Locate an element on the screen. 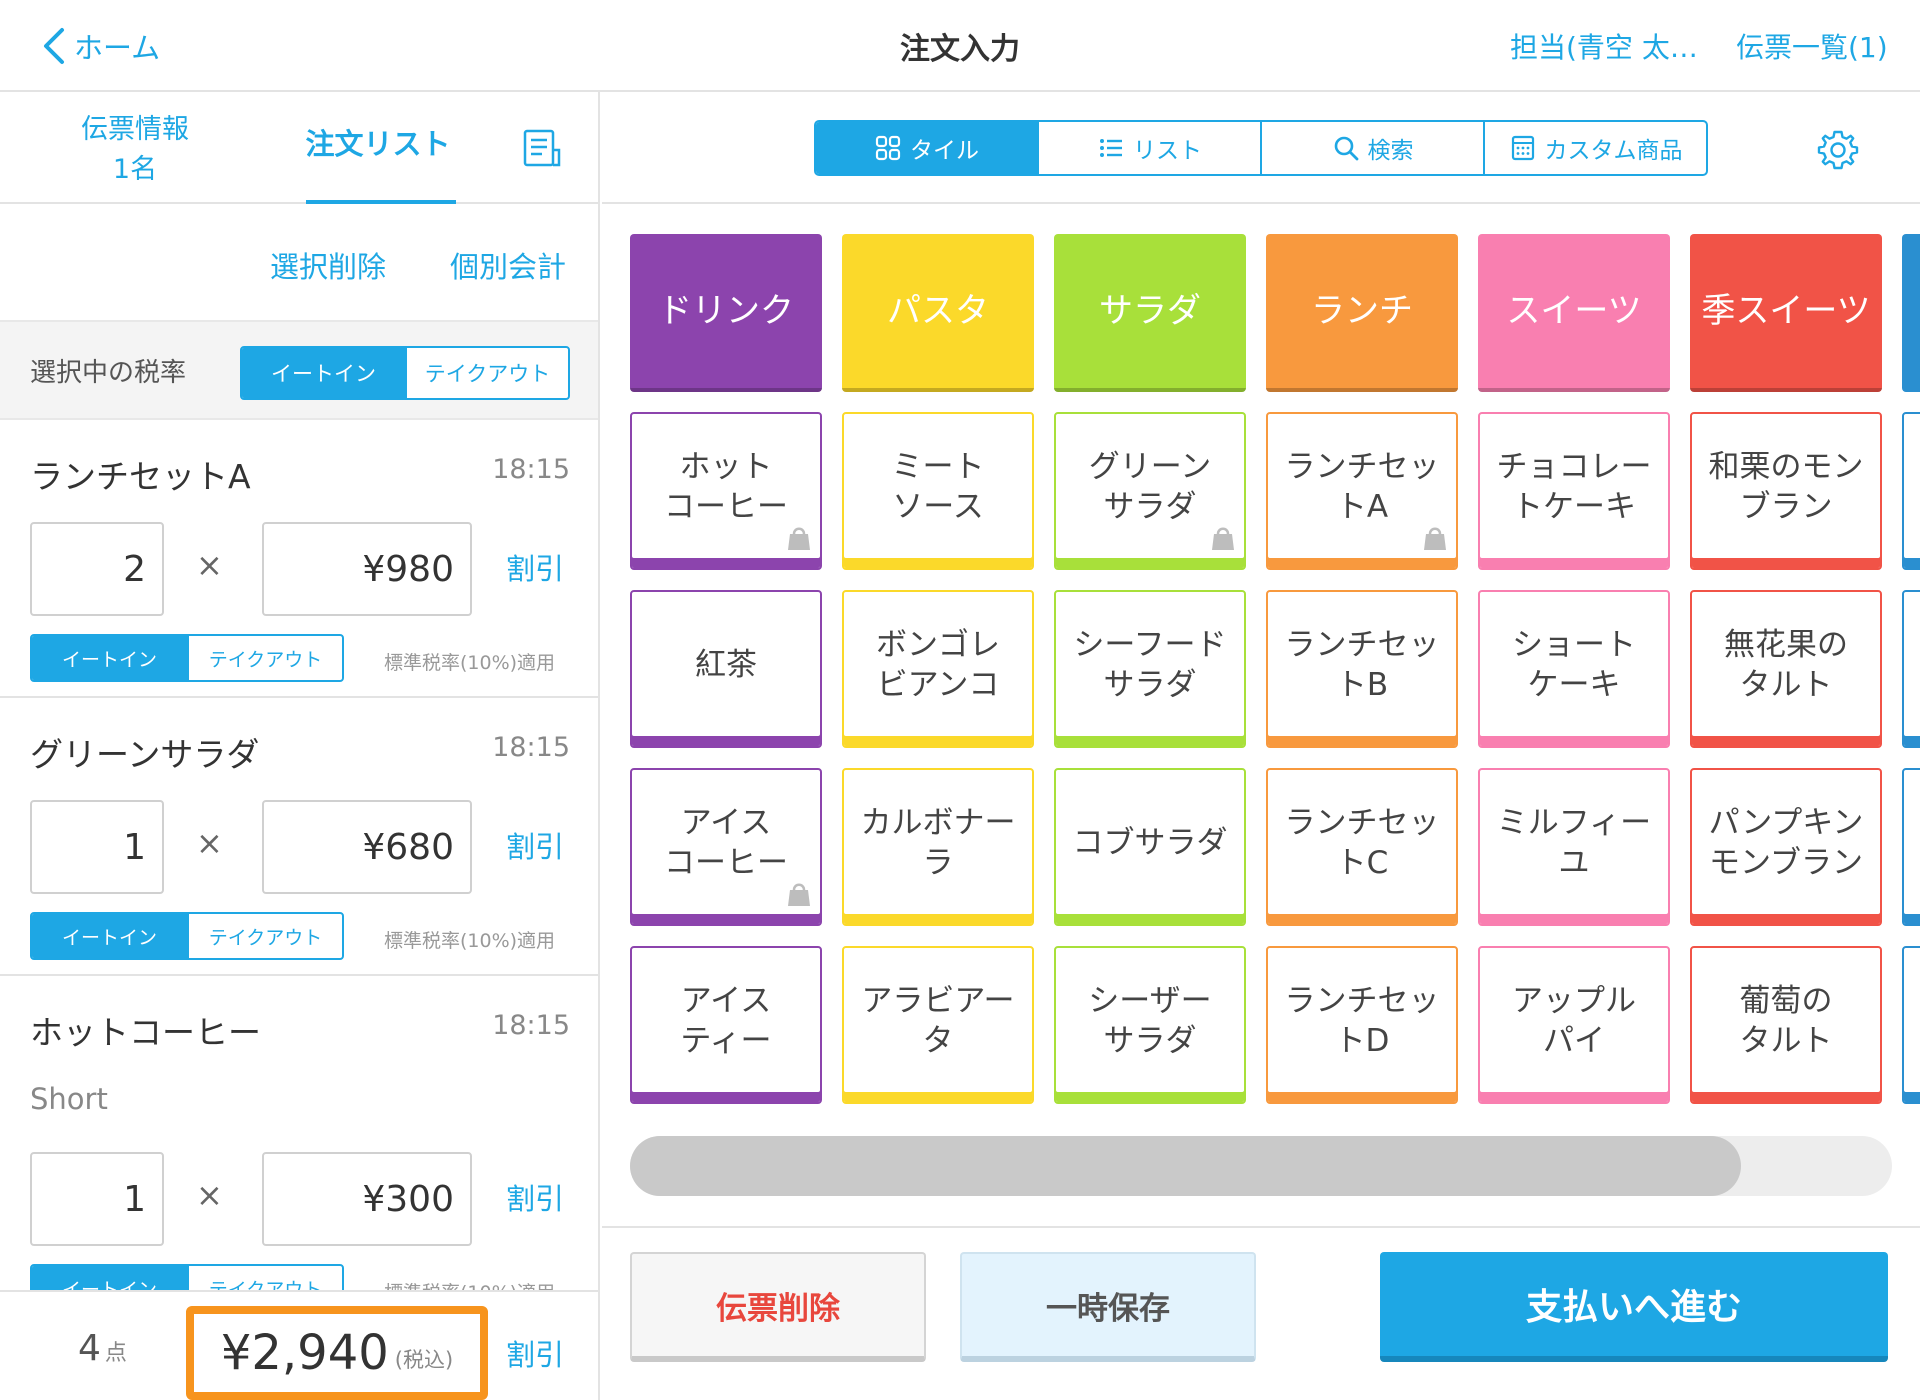 The height and width of the screenshot is (1400, 1920). product-tile: カルボナーラ is located at coordinates (938, 847).